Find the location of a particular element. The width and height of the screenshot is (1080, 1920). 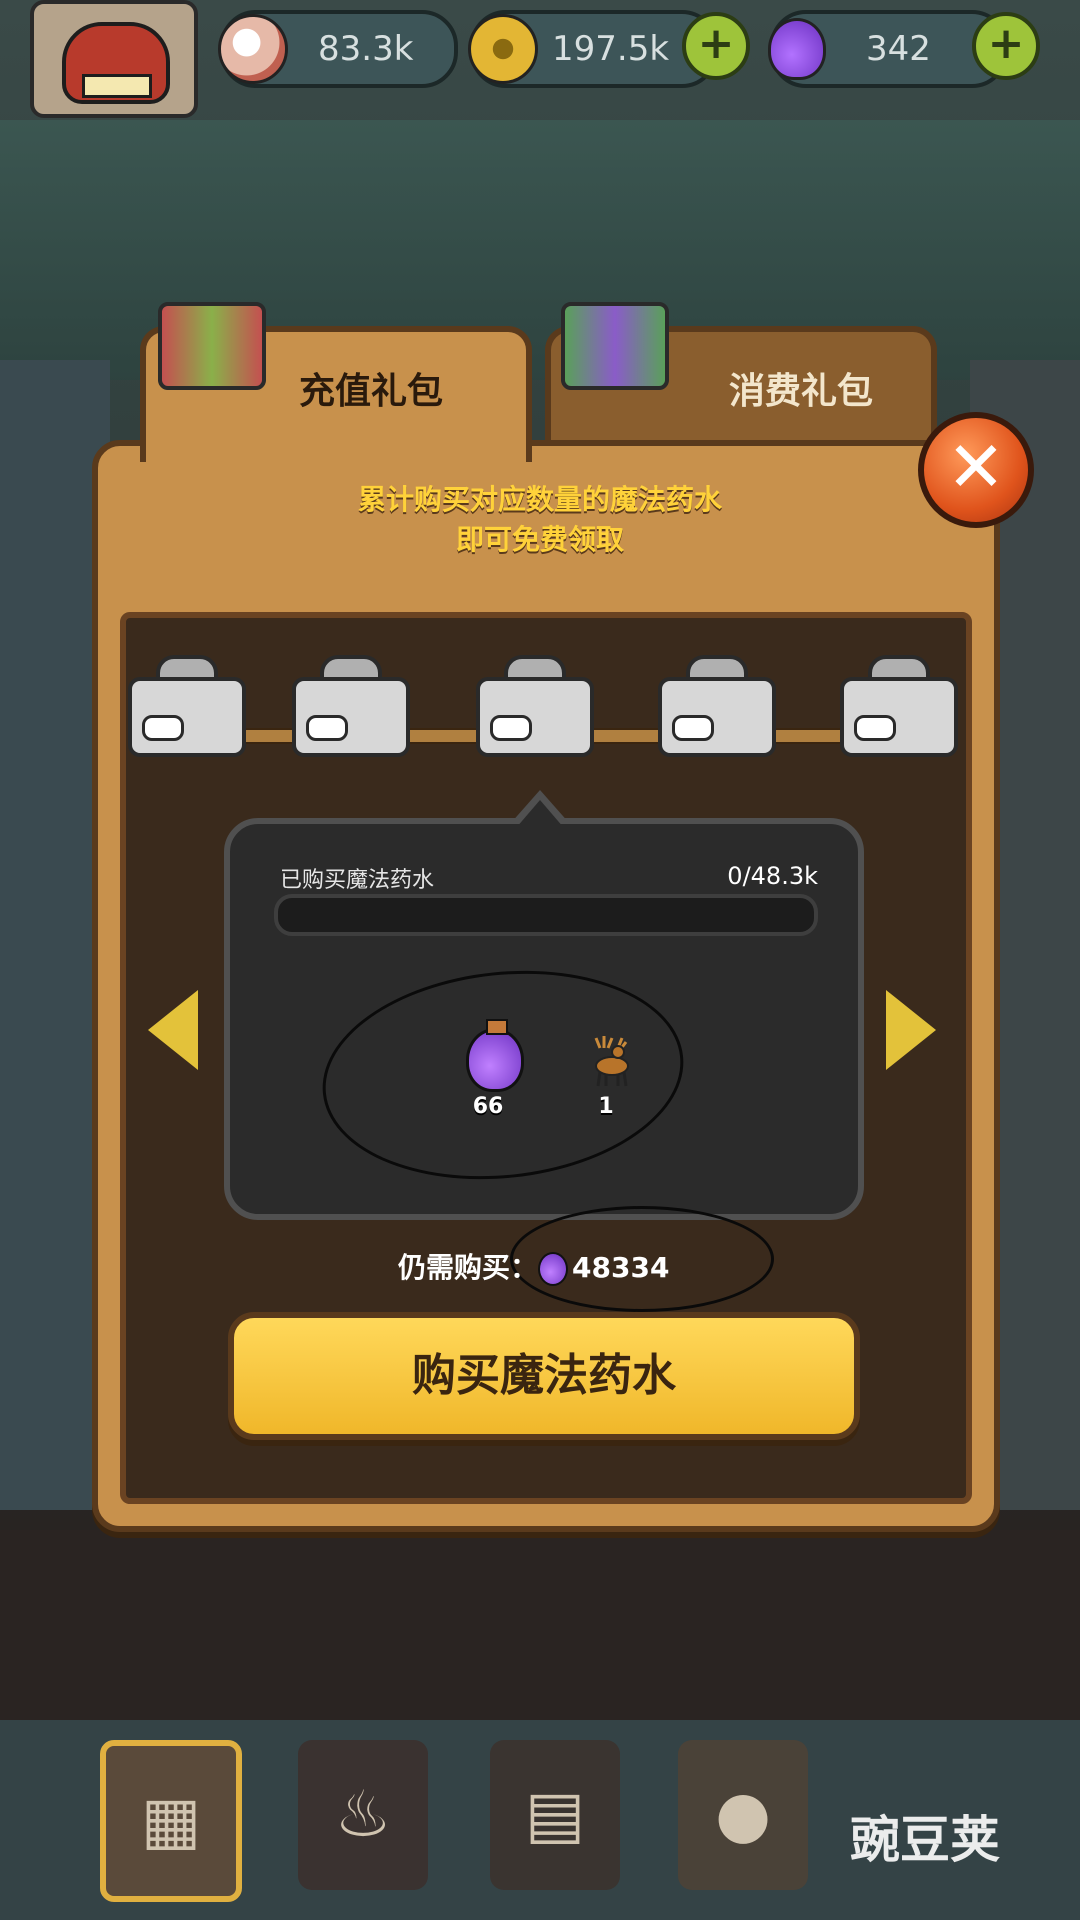

stove-icon: ♨ is located at coordinates (363, 1815).